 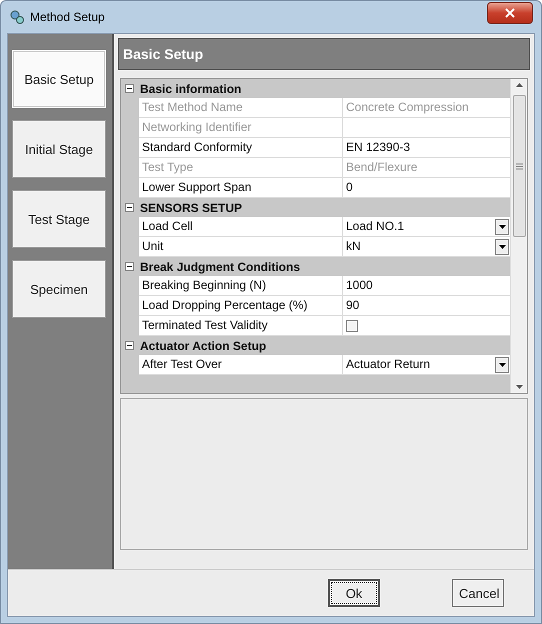 What do you see at coordinates (59, 289) in the screenshot?
I see `sidebar-item: Specimen` at bounding box center [59, 289].